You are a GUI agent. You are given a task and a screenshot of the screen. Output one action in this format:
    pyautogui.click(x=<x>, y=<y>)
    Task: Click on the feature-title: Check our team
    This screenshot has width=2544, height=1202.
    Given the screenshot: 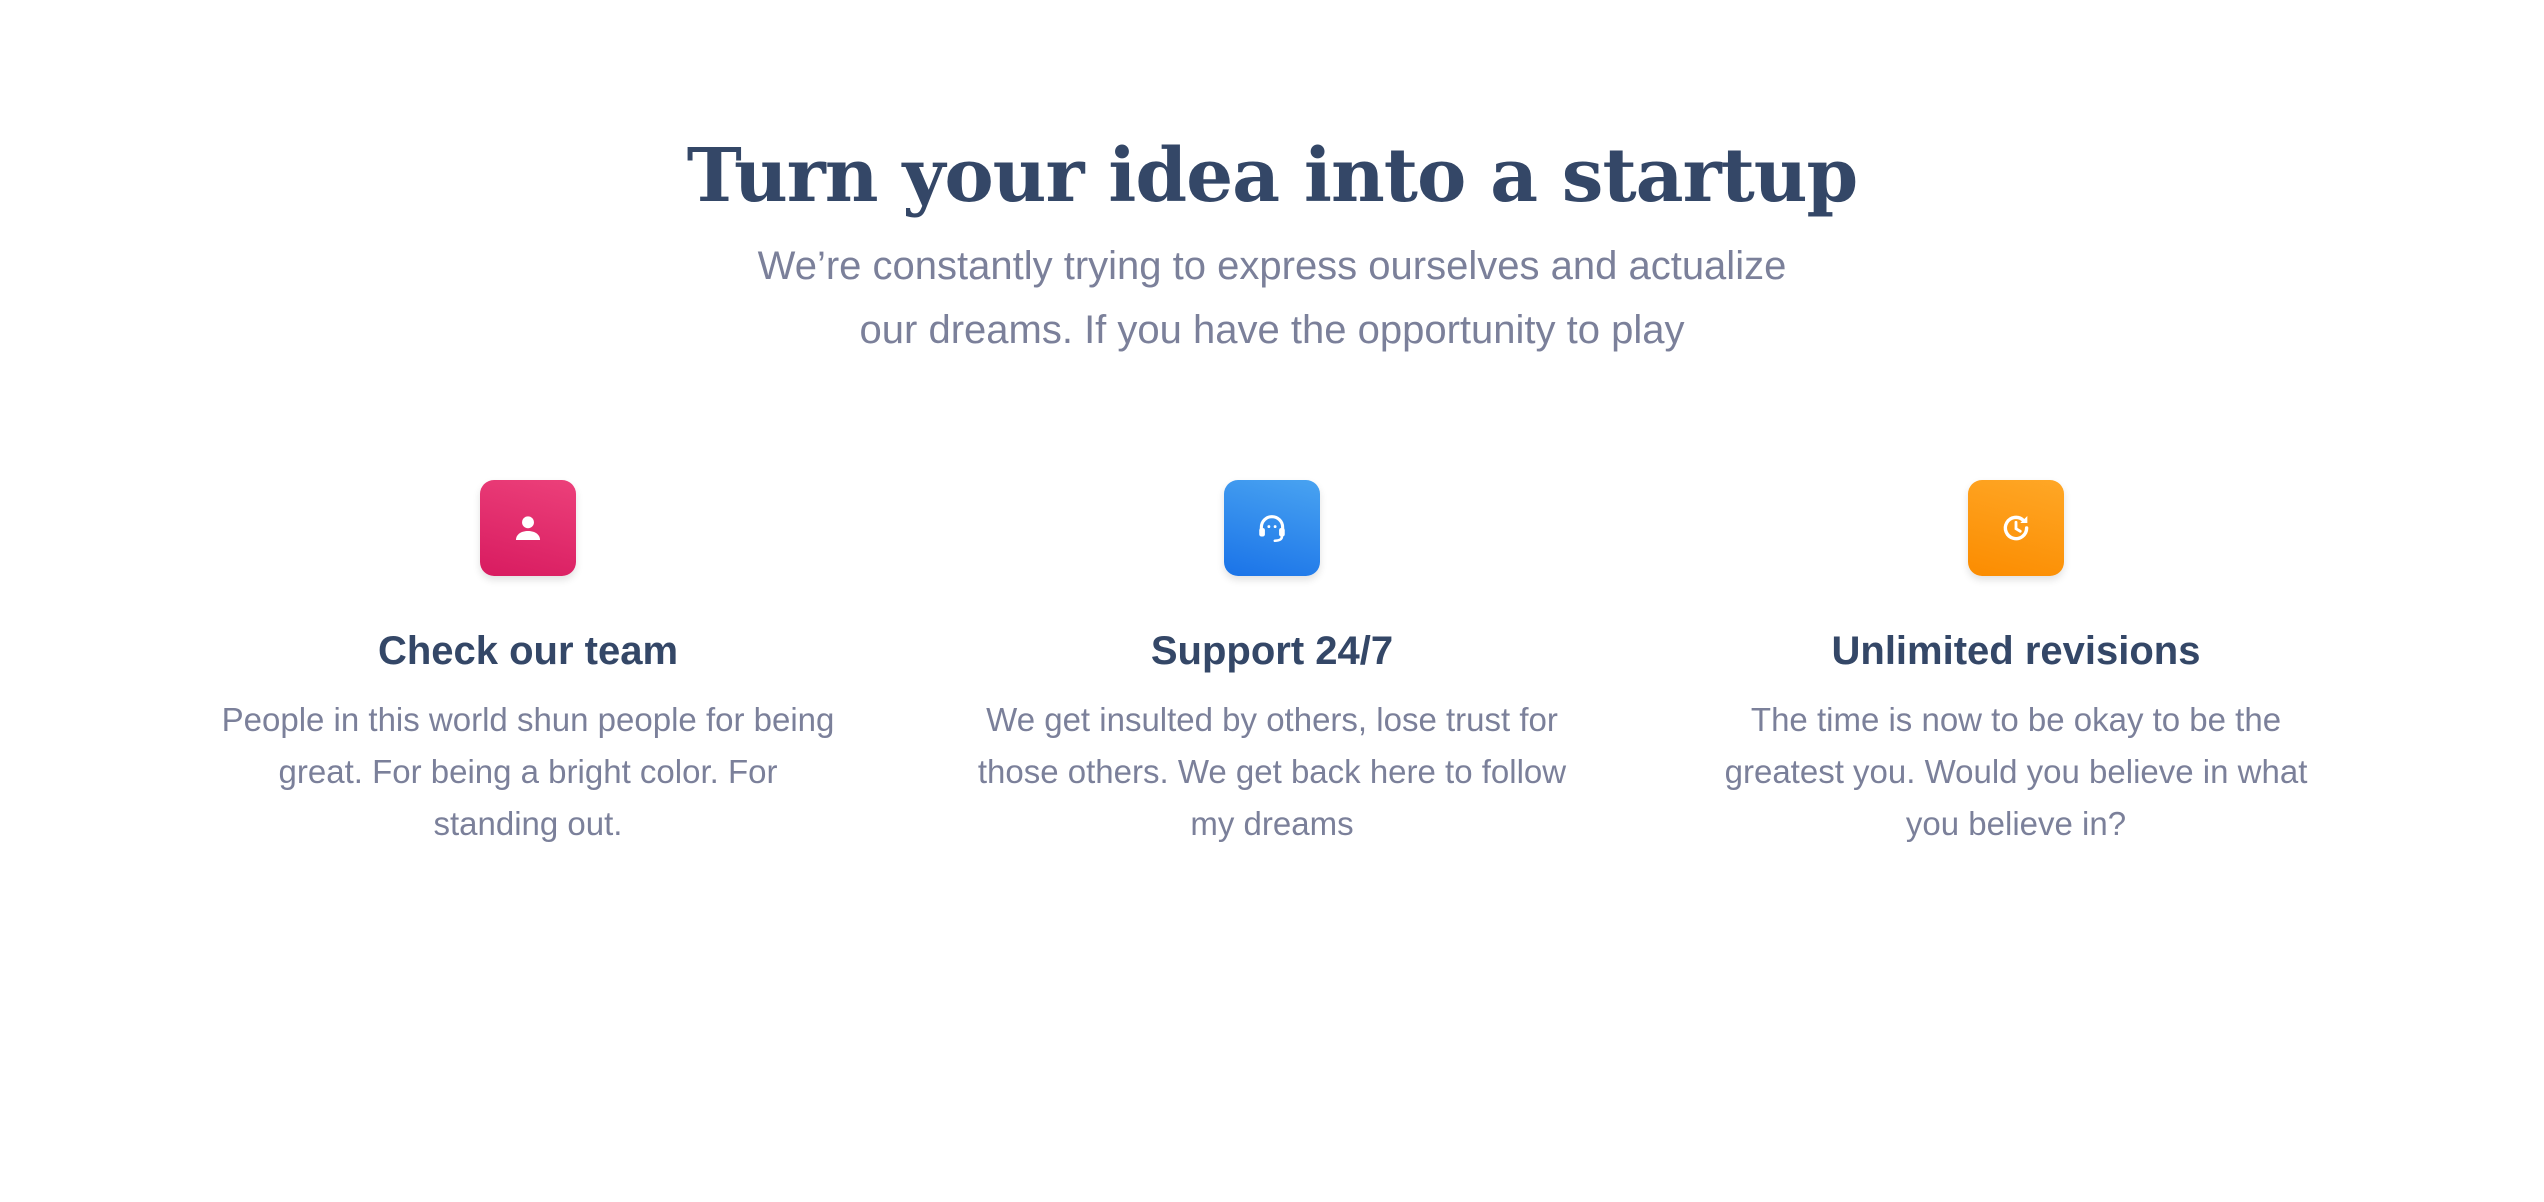 What is the action you would take?
    pyautogui.click(x=528, y=651)
    